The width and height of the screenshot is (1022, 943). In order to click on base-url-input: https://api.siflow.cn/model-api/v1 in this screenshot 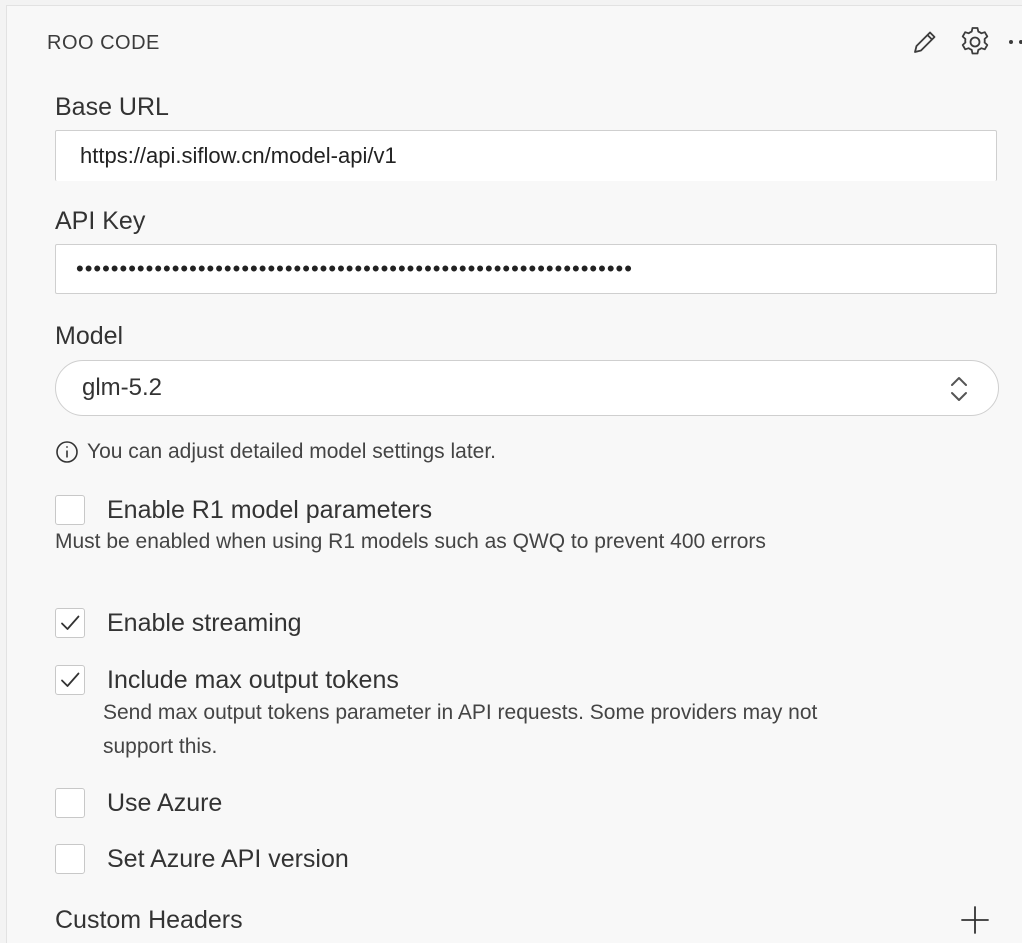, I will do `click(526, 155)`.